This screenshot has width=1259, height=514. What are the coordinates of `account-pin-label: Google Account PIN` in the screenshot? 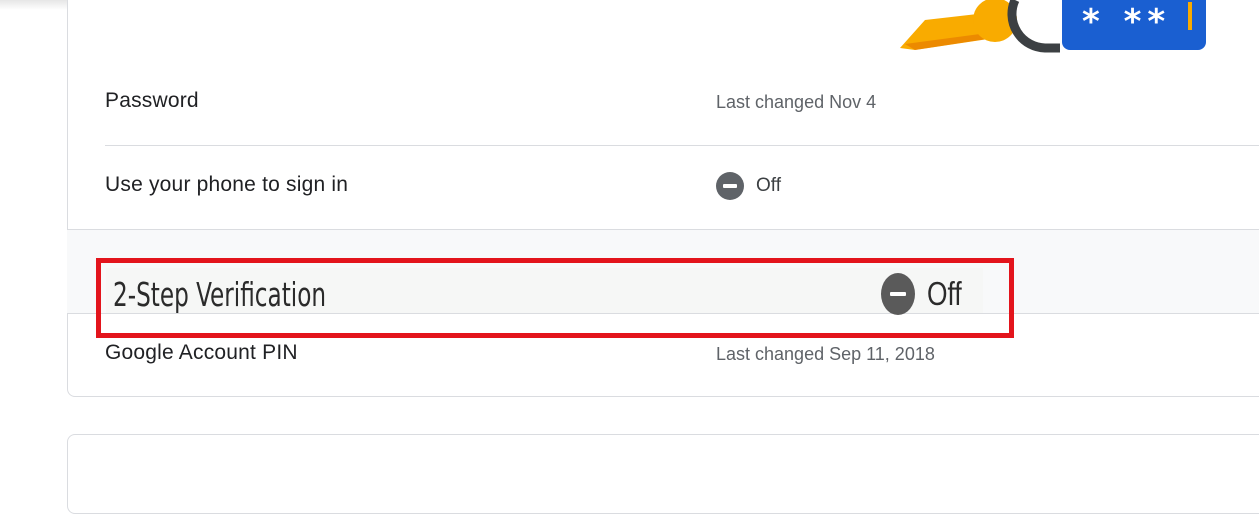 It's located at (201, 352).